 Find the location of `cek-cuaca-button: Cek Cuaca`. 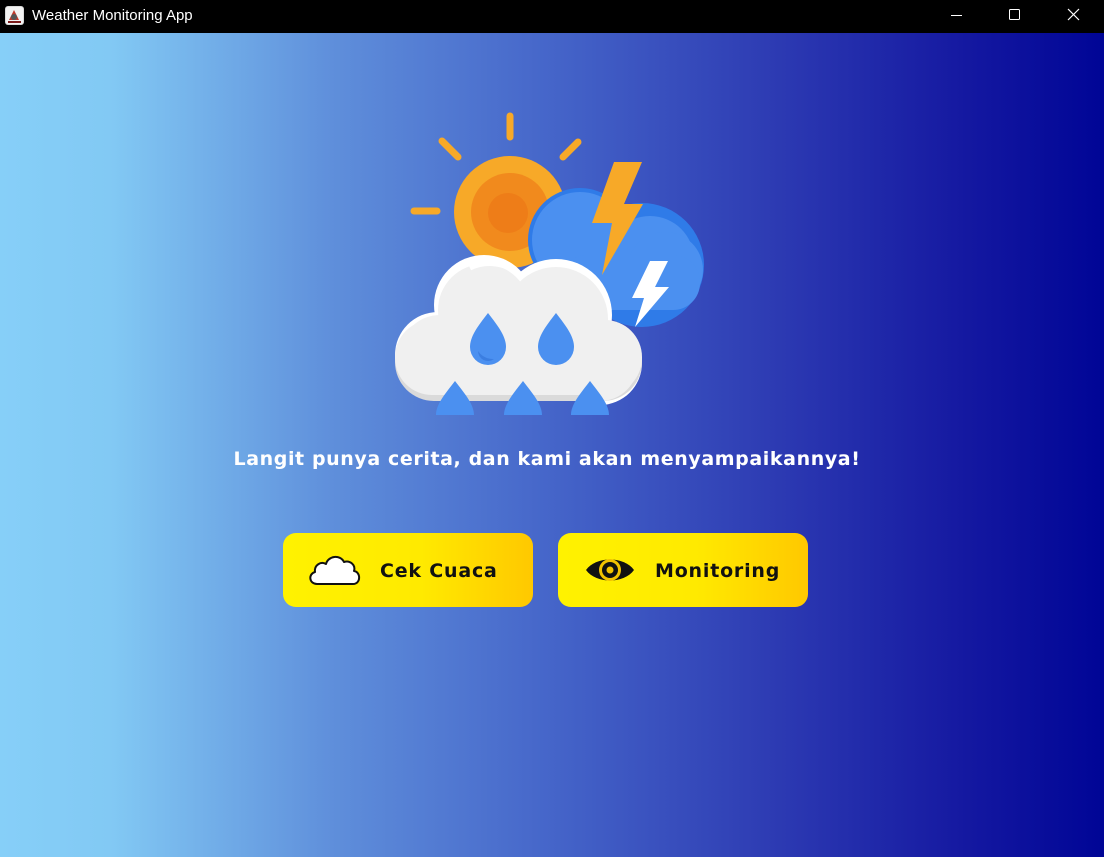

cek-cuaca-button: Cek Cuaca is located at coordinates (408, 570).